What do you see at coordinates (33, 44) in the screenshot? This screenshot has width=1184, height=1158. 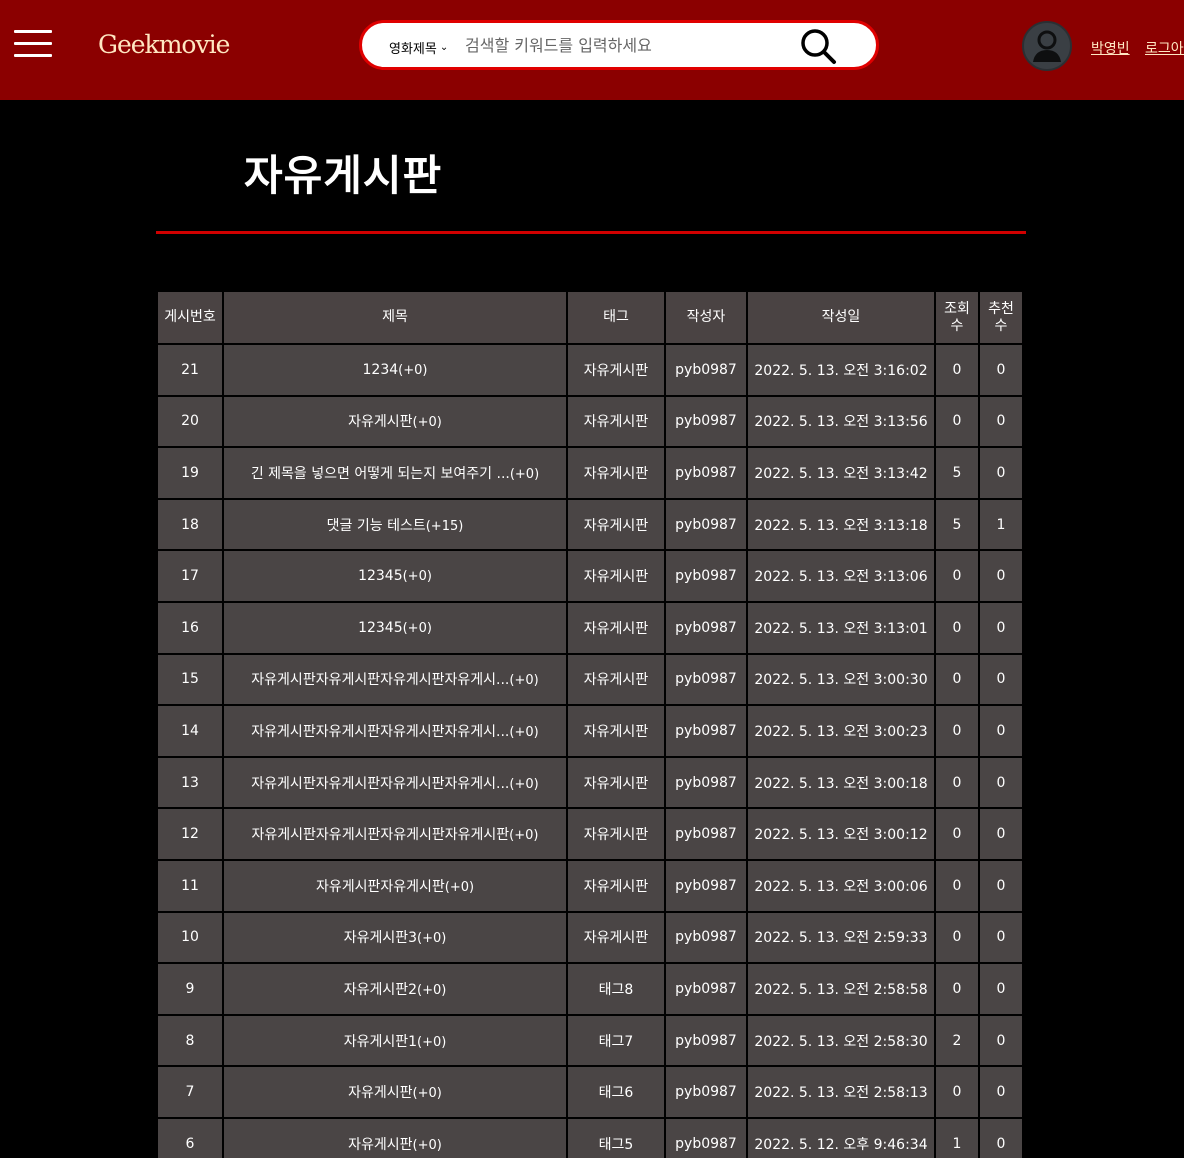 I see `menu-icon` at bounding box center [33, 44].